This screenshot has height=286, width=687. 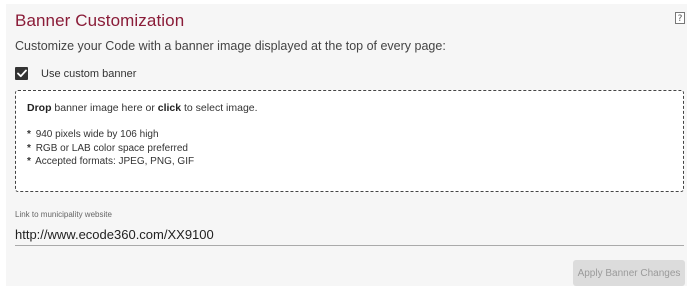 What do you see at coordinates (169, 108) in the screenshot?
I see `click-keyword: click` at bounding box center [169, 108].